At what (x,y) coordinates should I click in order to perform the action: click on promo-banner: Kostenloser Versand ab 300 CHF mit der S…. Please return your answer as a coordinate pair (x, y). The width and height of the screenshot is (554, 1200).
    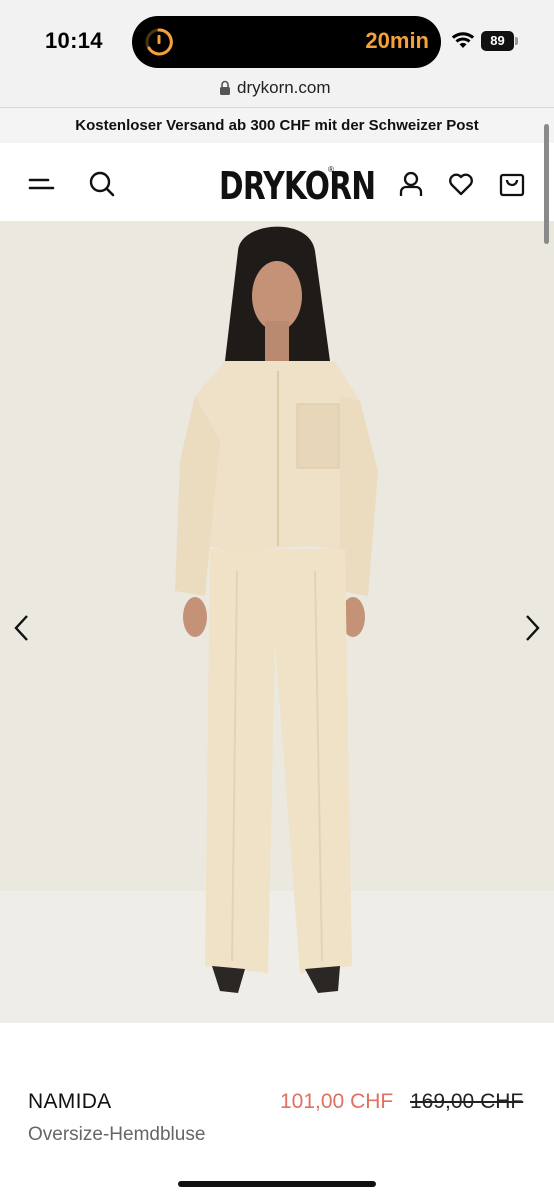
    Looking at the image, I should click on (277, 125).